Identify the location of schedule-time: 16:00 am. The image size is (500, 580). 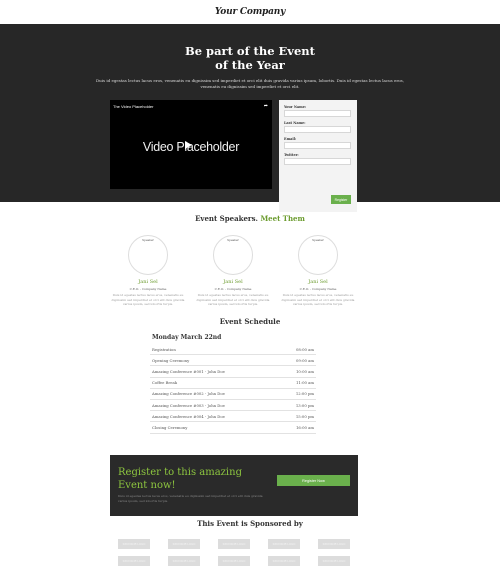
(304, 427).